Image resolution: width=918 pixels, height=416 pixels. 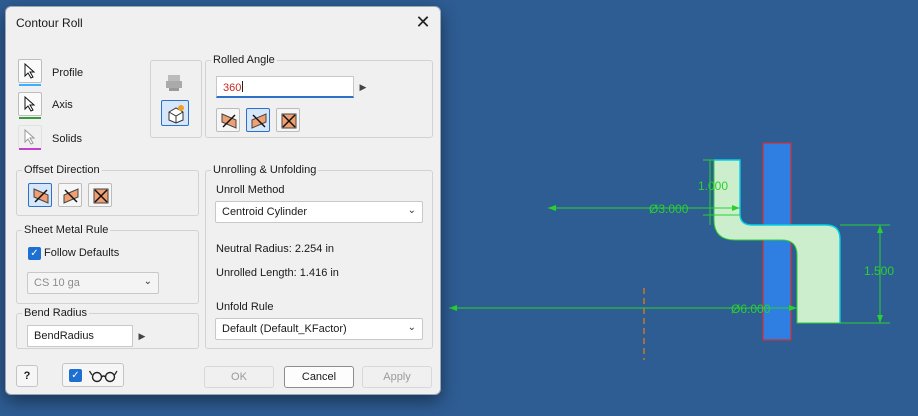 I want to click on axis-underline, so click(x=30, y=118).